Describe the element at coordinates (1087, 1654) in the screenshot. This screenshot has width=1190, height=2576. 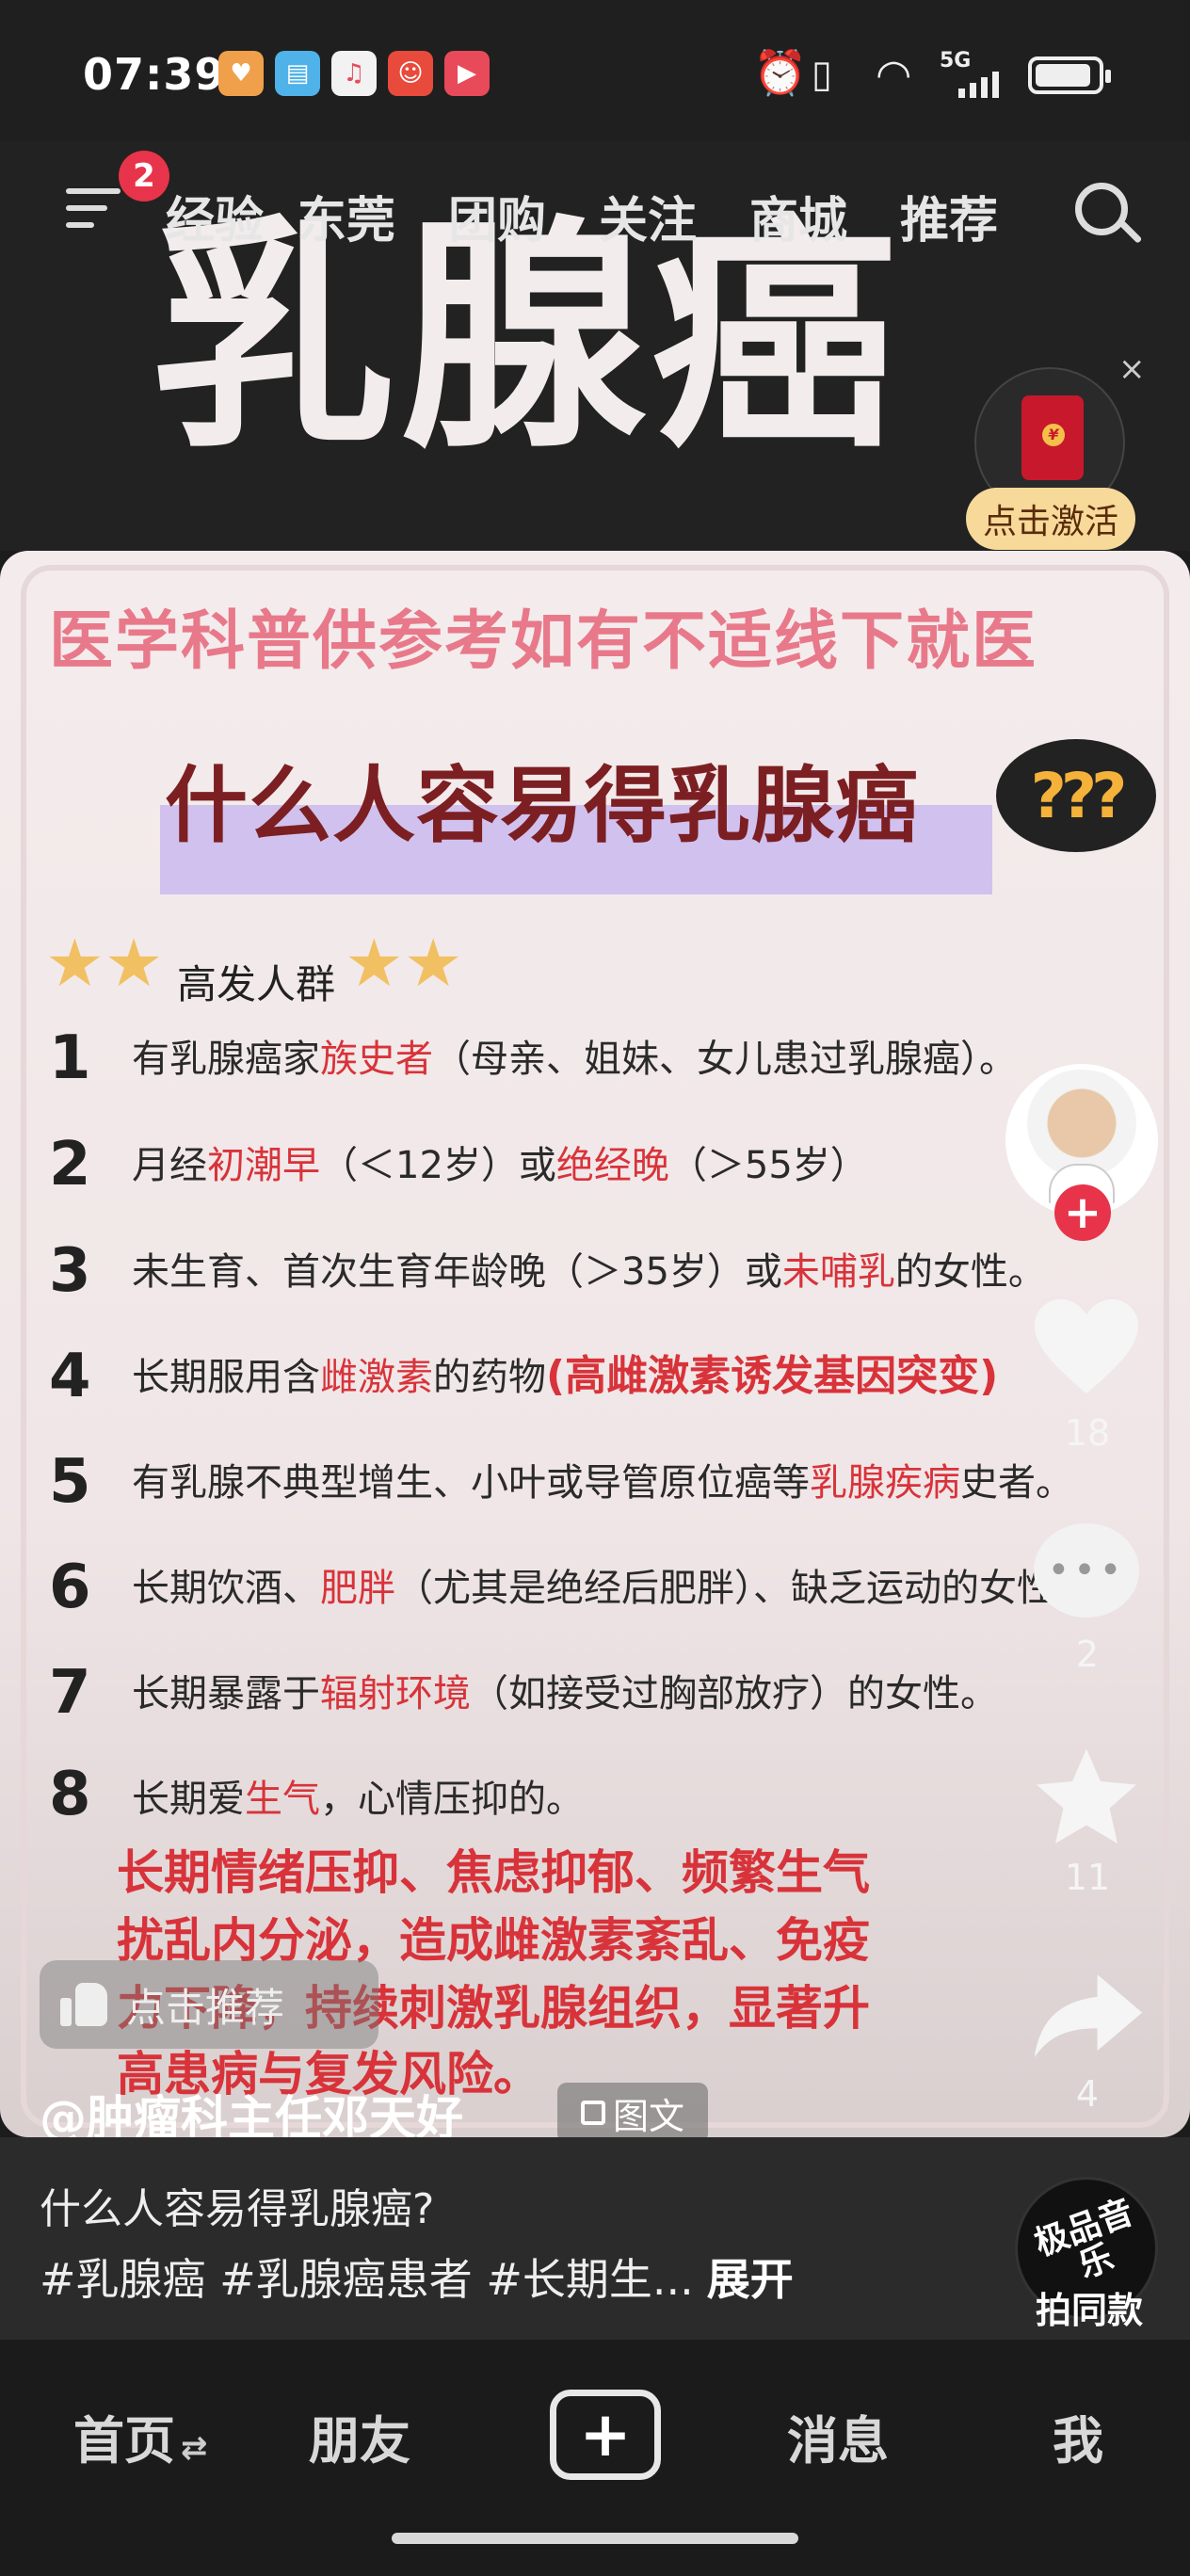
I see `comment-count: 2` at that location.